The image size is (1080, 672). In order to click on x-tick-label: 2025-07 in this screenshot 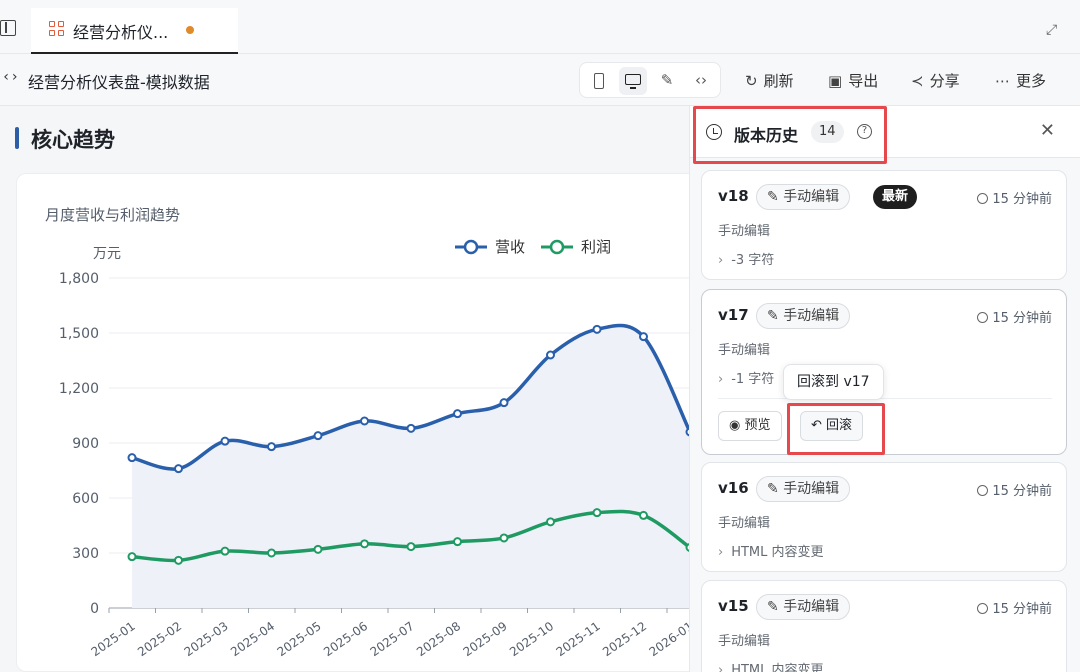, I will do `click(392, 639)`.